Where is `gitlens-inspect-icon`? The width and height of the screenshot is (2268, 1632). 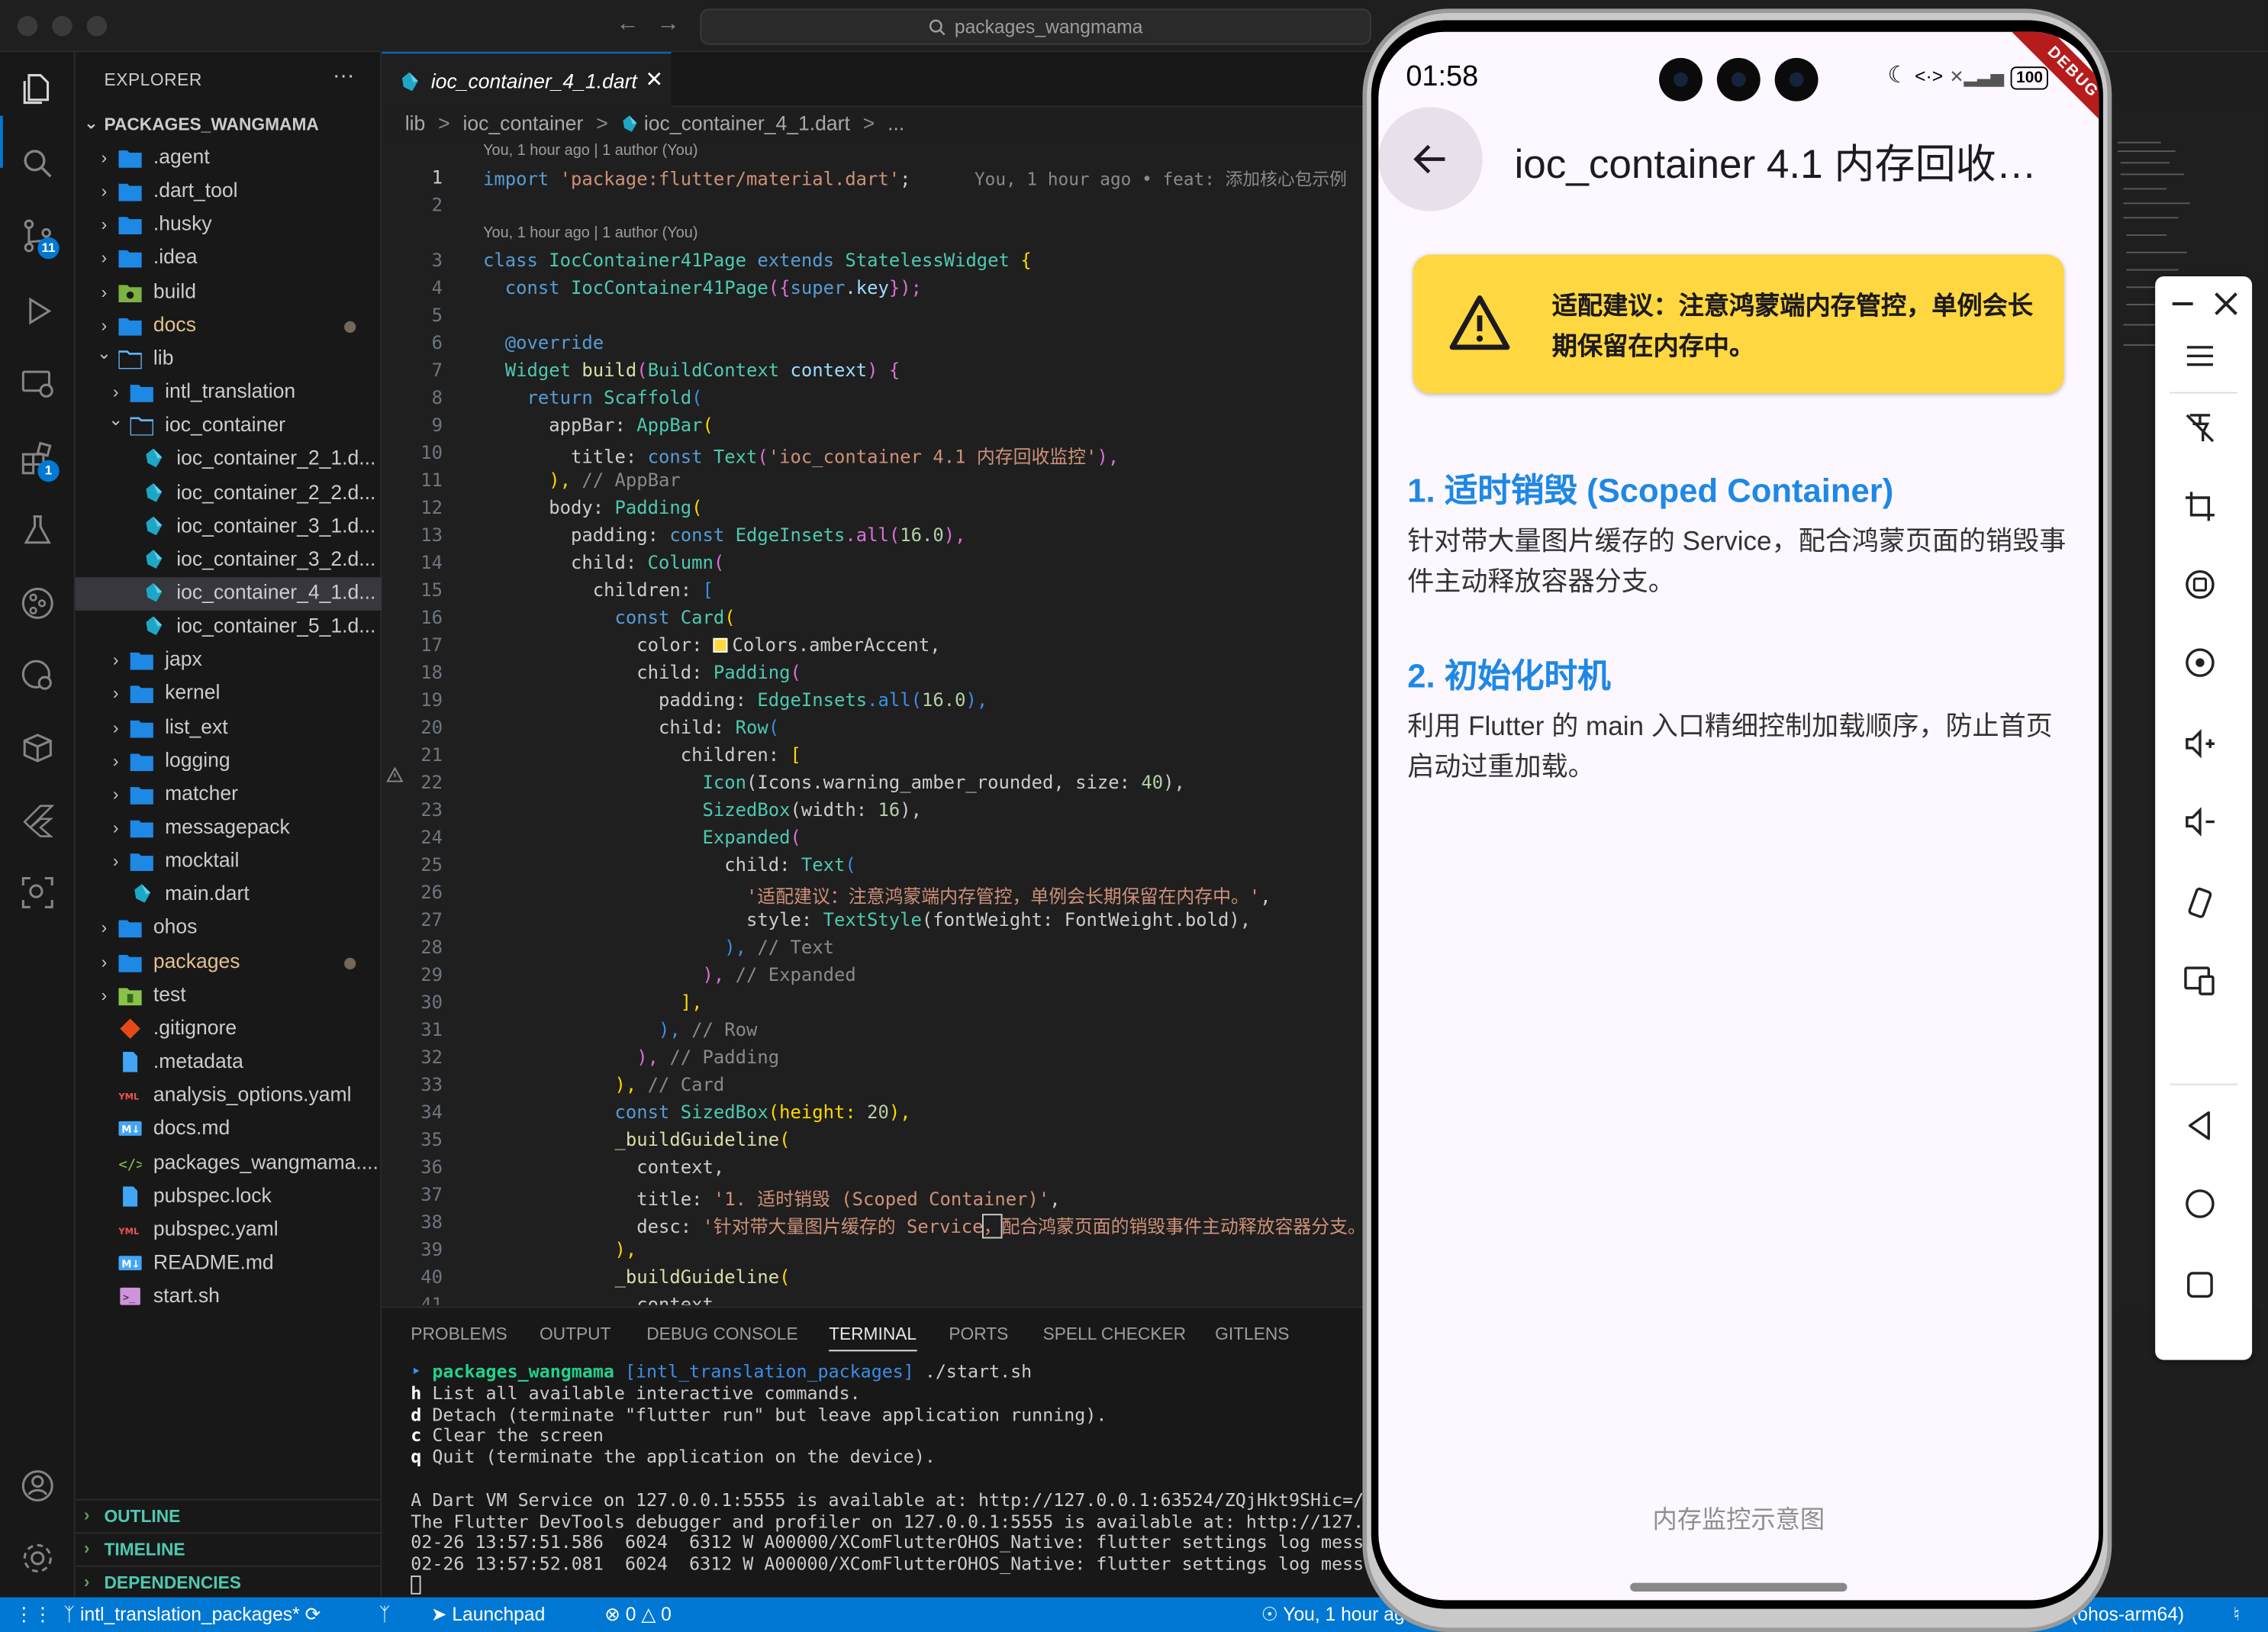 gitlens-inspect-icon is located at coordinates (37, 676).